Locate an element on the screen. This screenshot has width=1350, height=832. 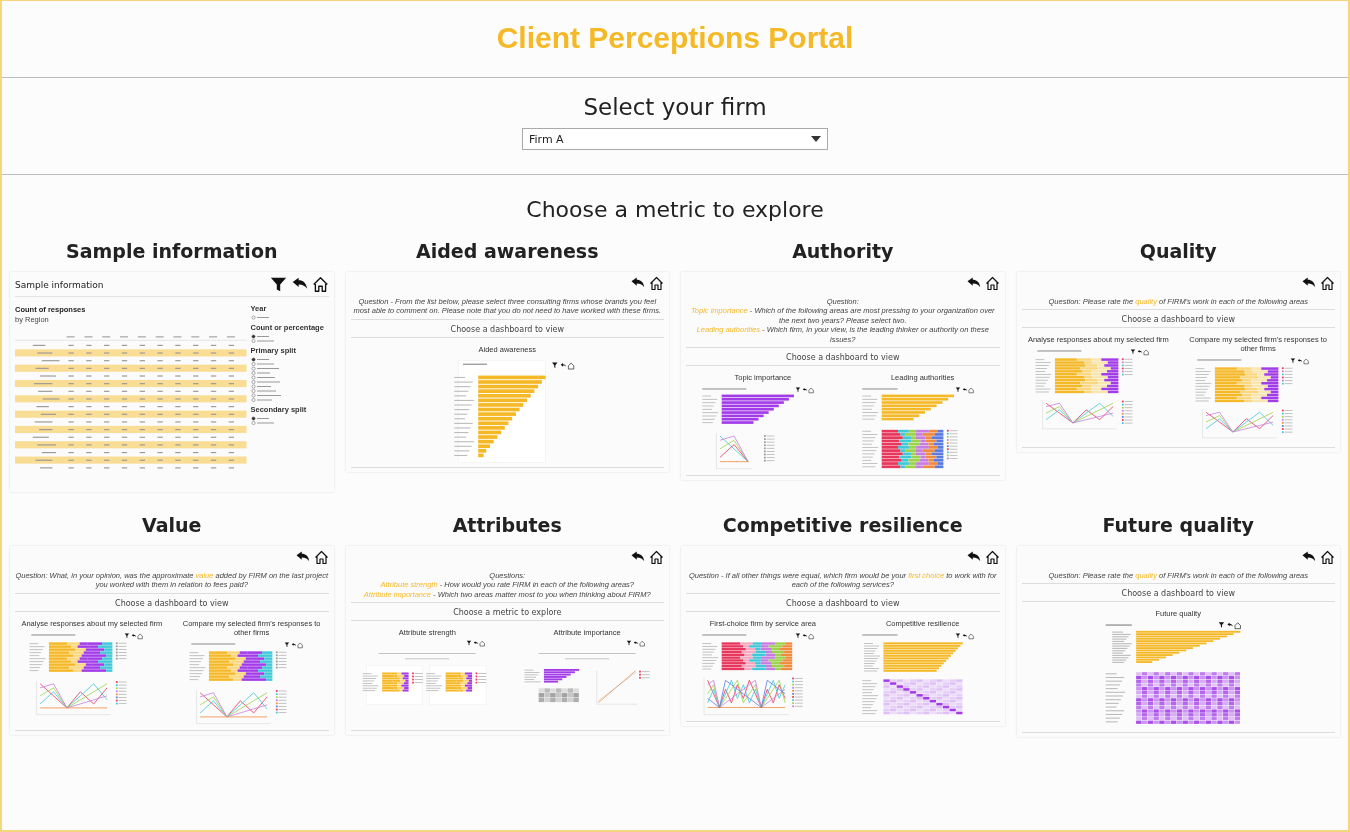
line-chart-drawing is located at coordinates (733, 451).